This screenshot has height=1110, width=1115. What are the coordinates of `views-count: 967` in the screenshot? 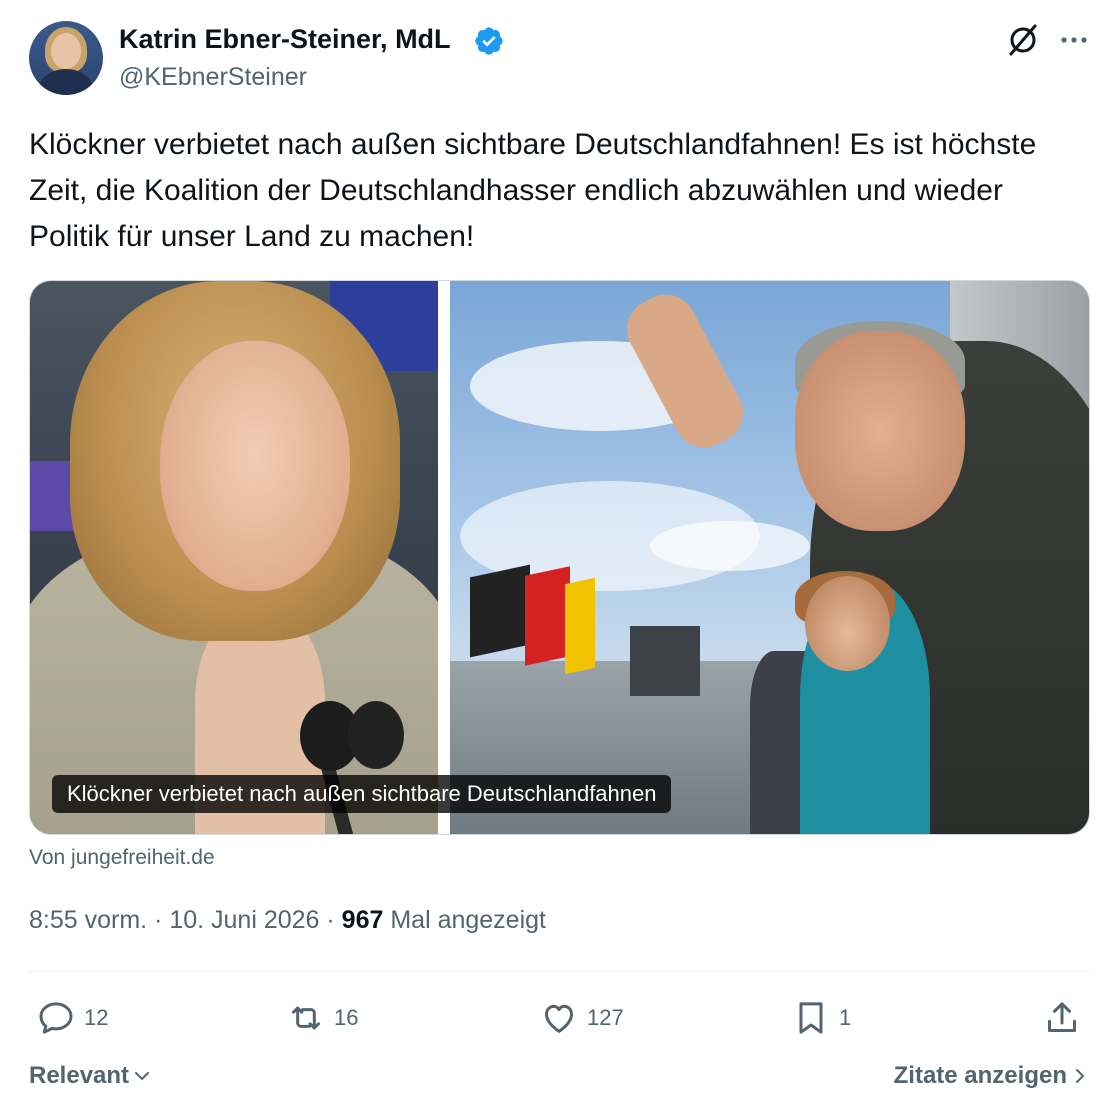 It's located at (362, 920).